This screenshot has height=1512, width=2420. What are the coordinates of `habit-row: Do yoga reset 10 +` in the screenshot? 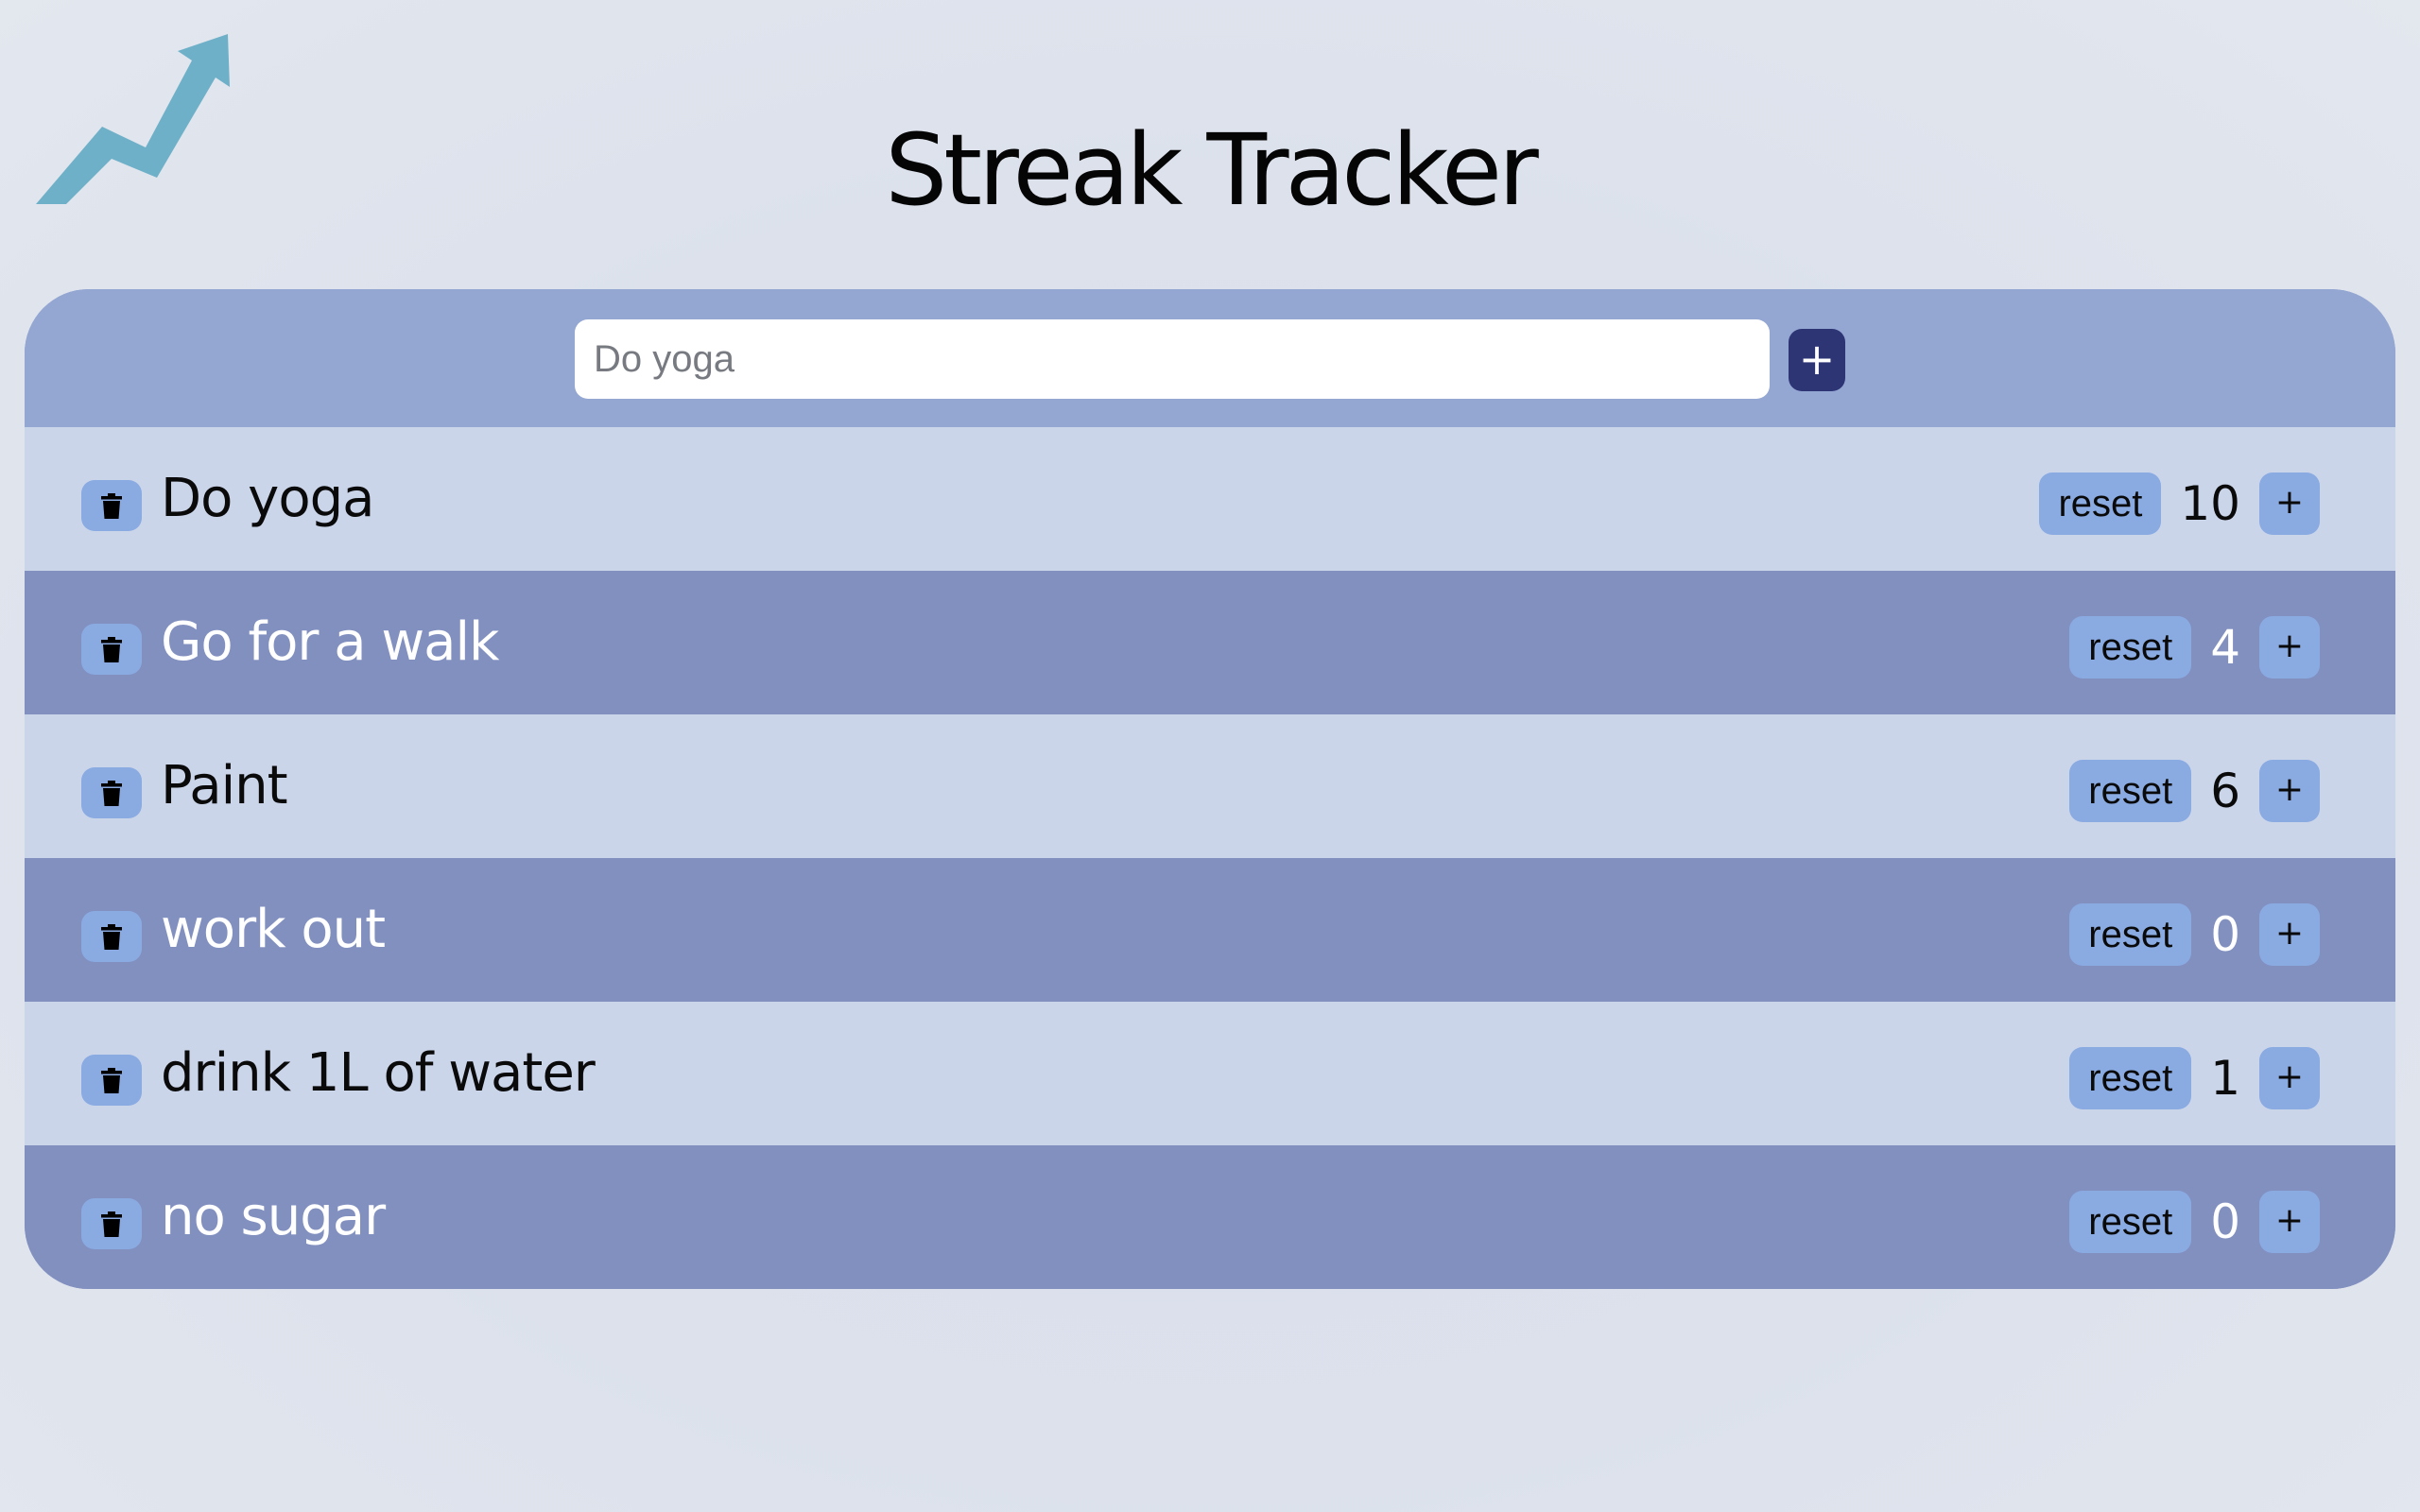 It's located at (1210, 499).